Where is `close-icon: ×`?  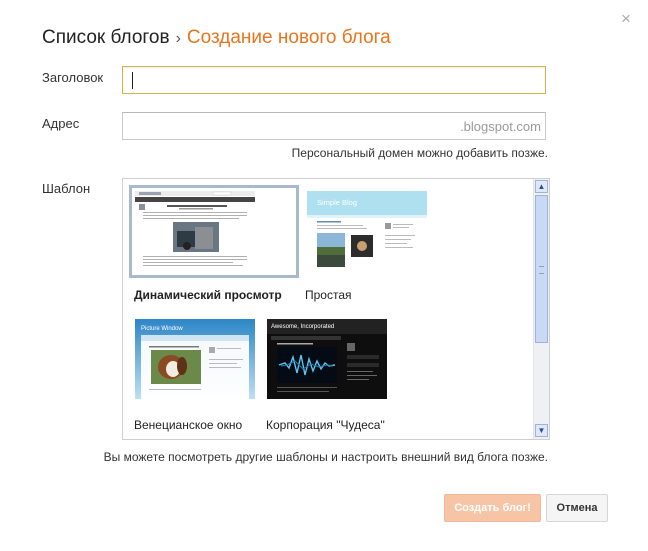 close-icon: × is located at coordinates (626, 18).